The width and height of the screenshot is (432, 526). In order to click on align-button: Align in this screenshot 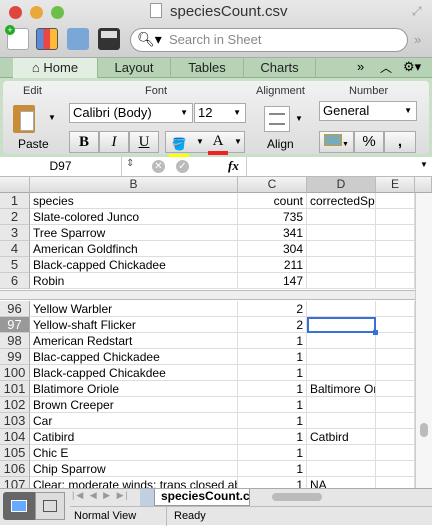, I will do `click(280, 144)`.